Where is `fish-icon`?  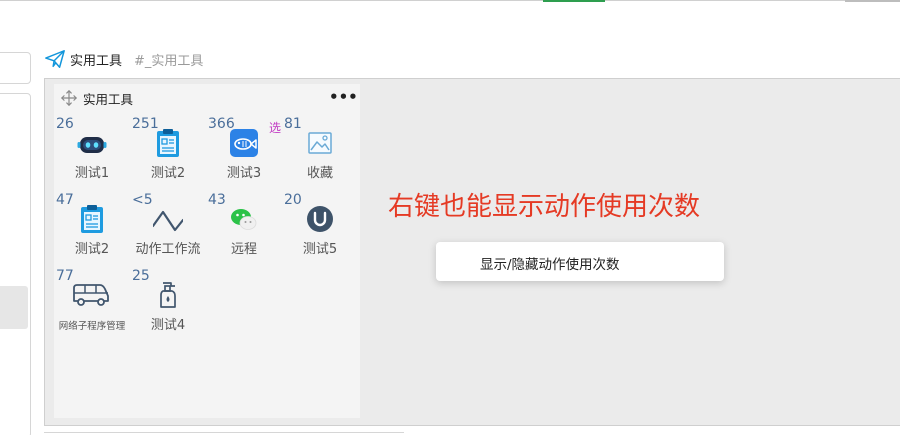 fish-icon is located at coordinates (244, 143).